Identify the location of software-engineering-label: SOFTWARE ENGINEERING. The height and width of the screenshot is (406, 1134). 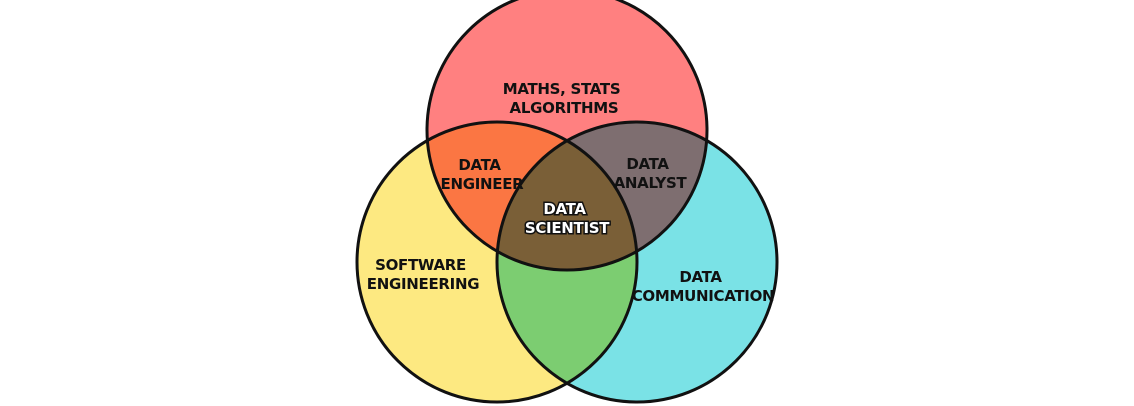
(423, 274).